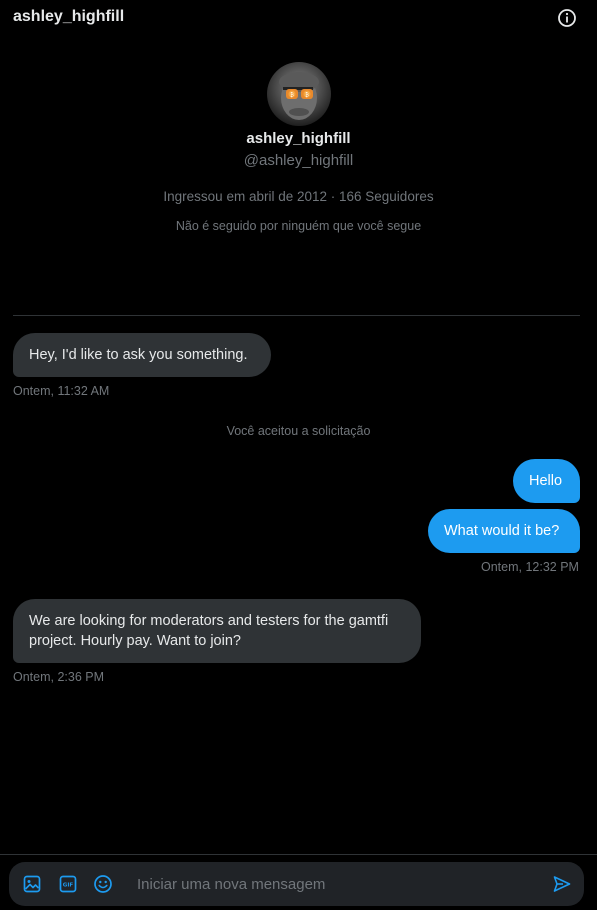 This screenshot has width=597, height=910. I want to click on message-text: What would it be?, so click(502, 531).